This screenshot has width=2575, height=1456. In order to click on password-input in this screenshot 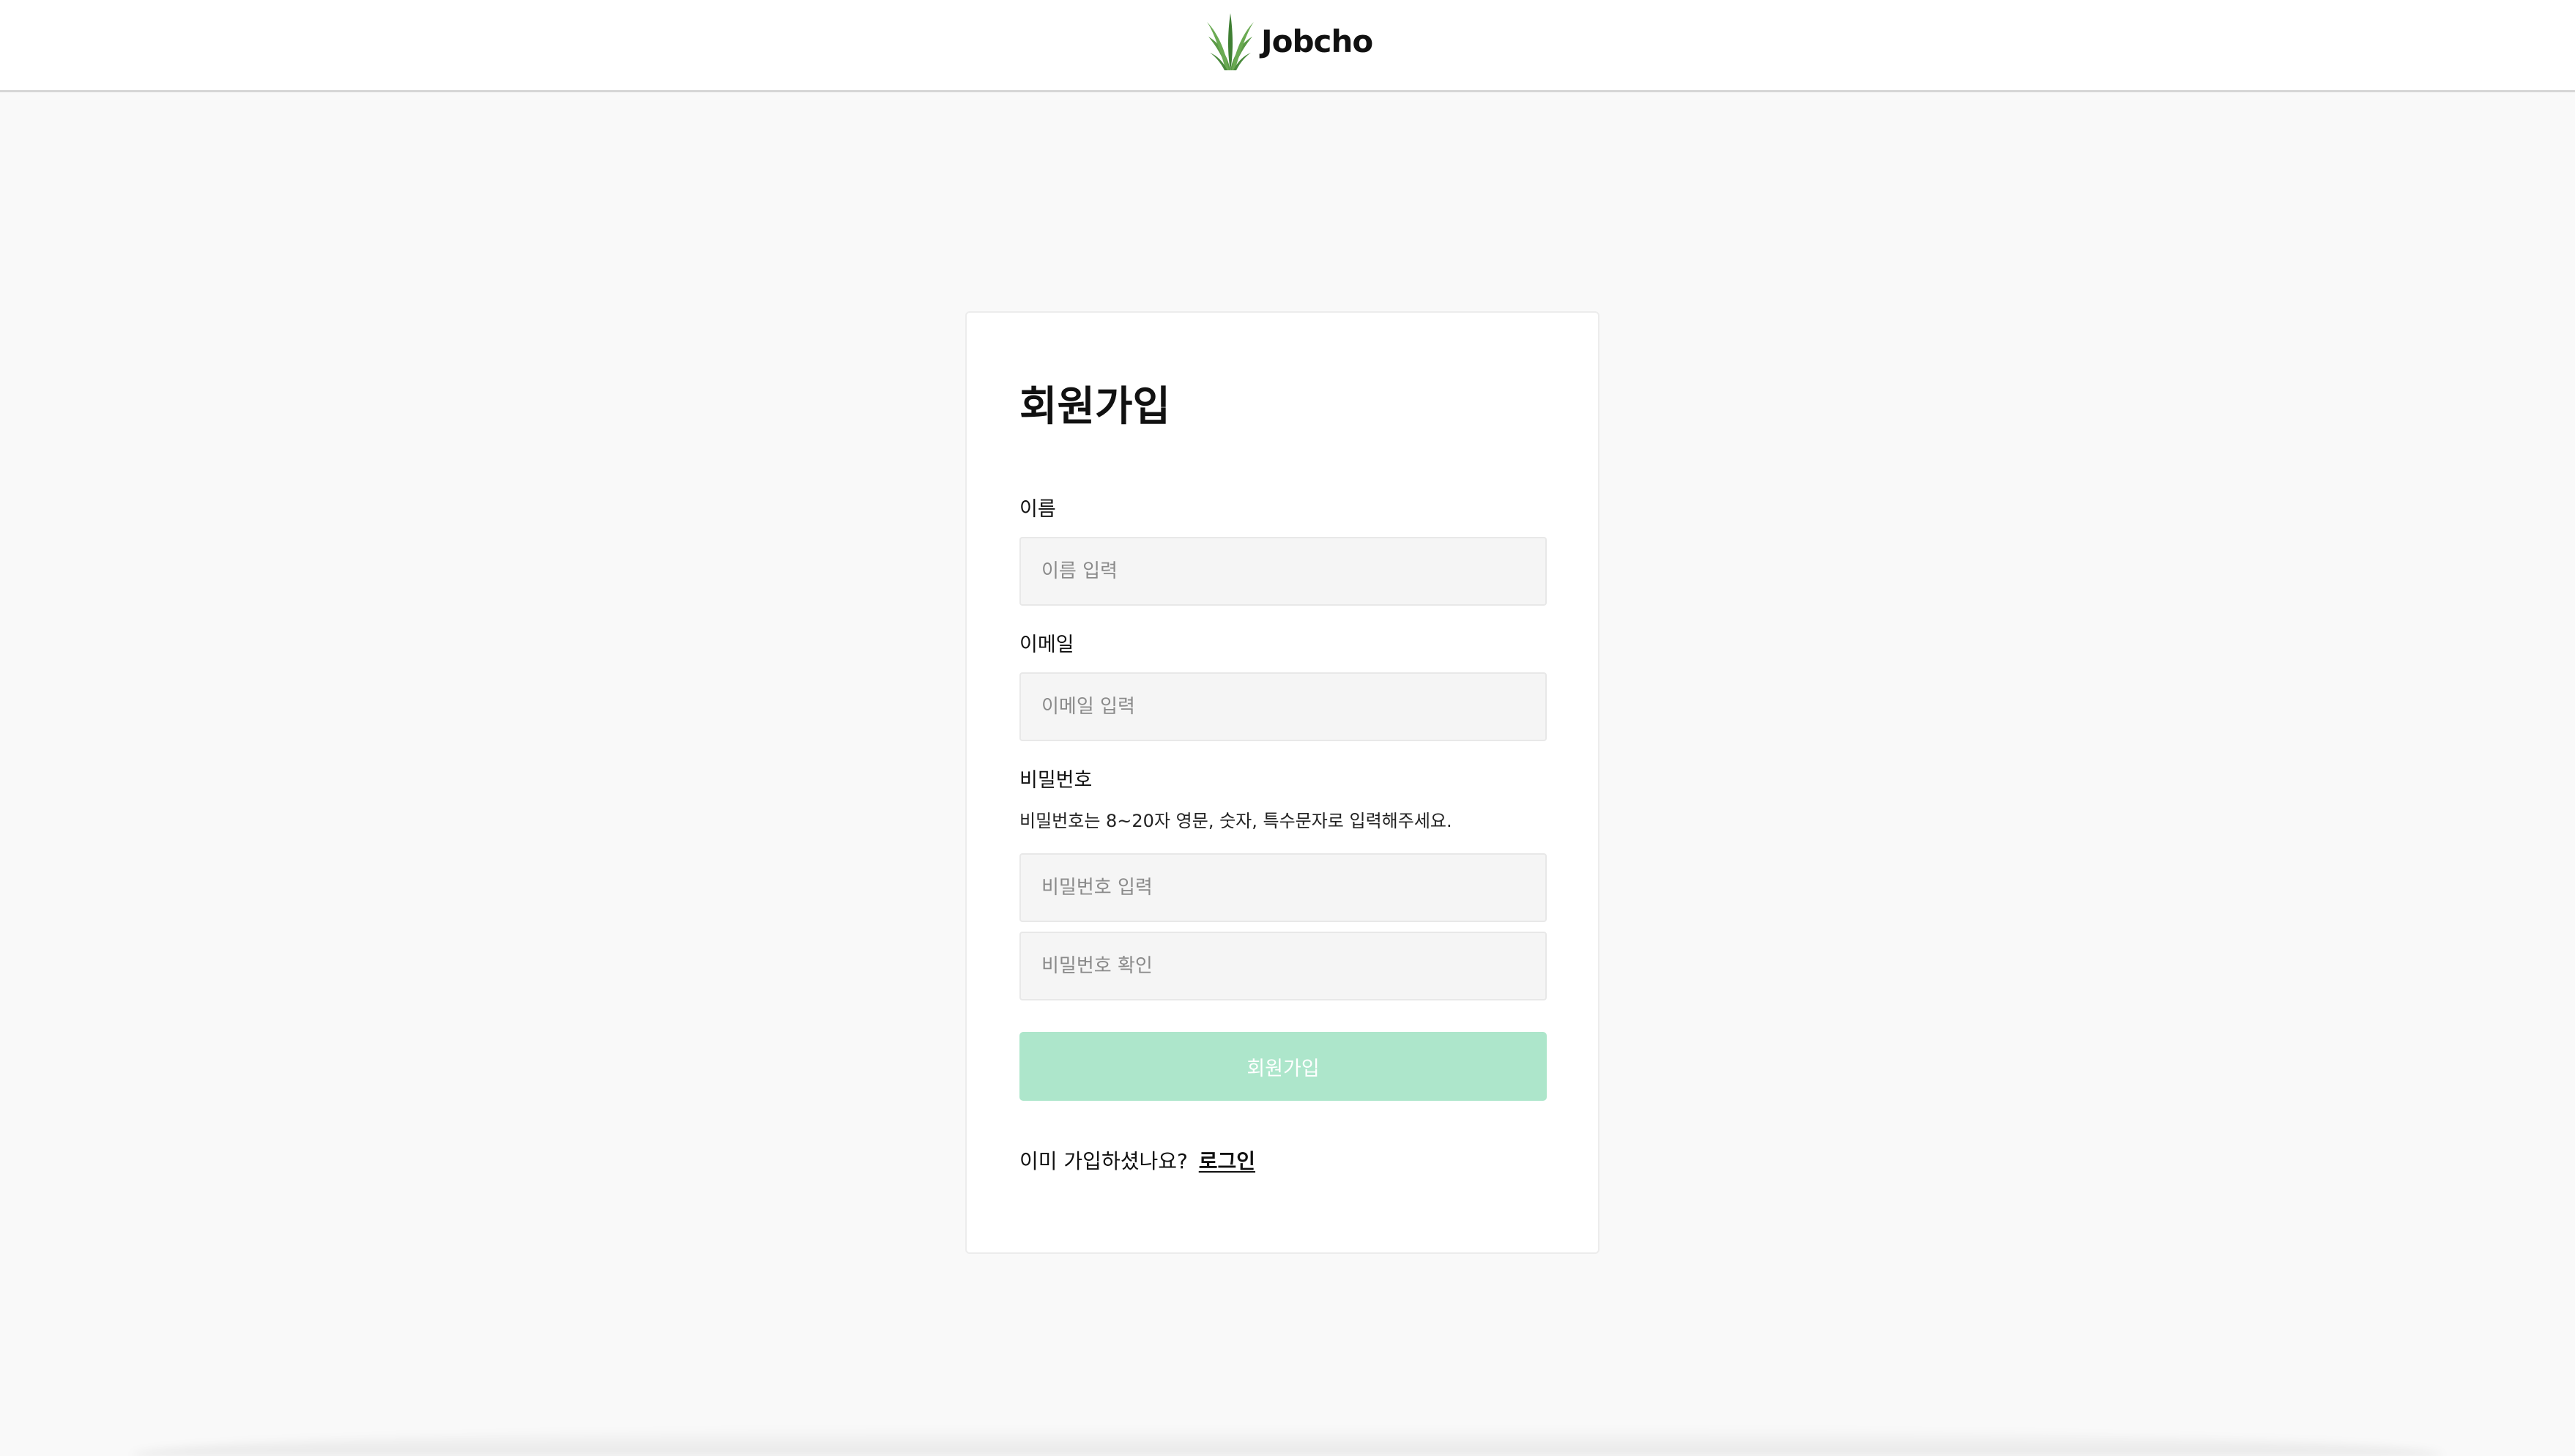, I will do `click(1283, 887)`.